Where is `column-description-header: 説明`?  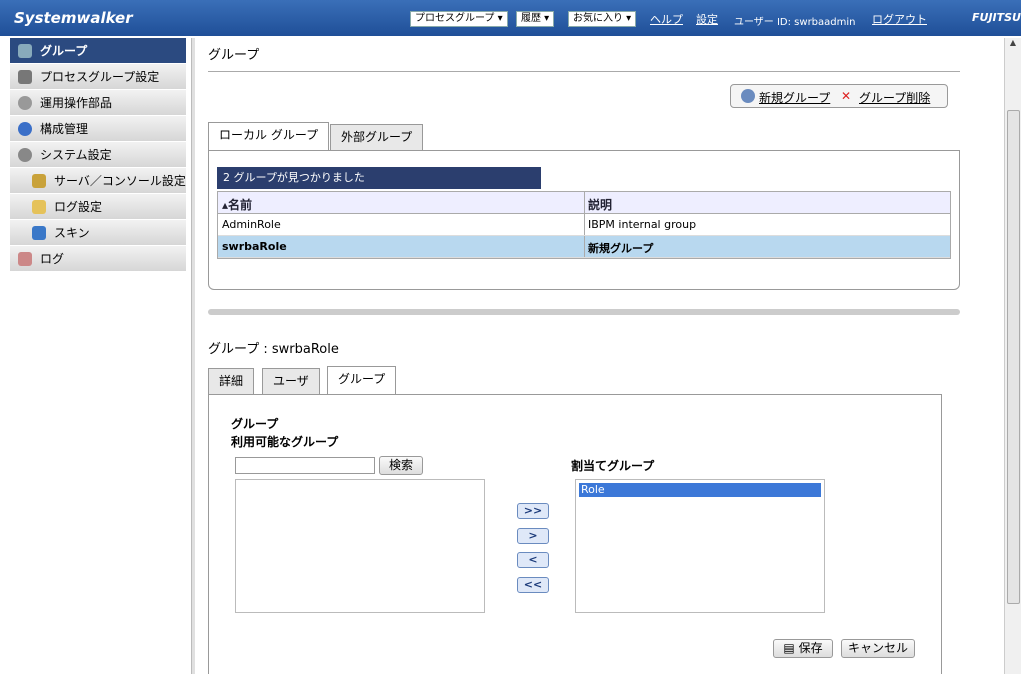 column-description-header: 説明 is located at coordinates (600, 204).